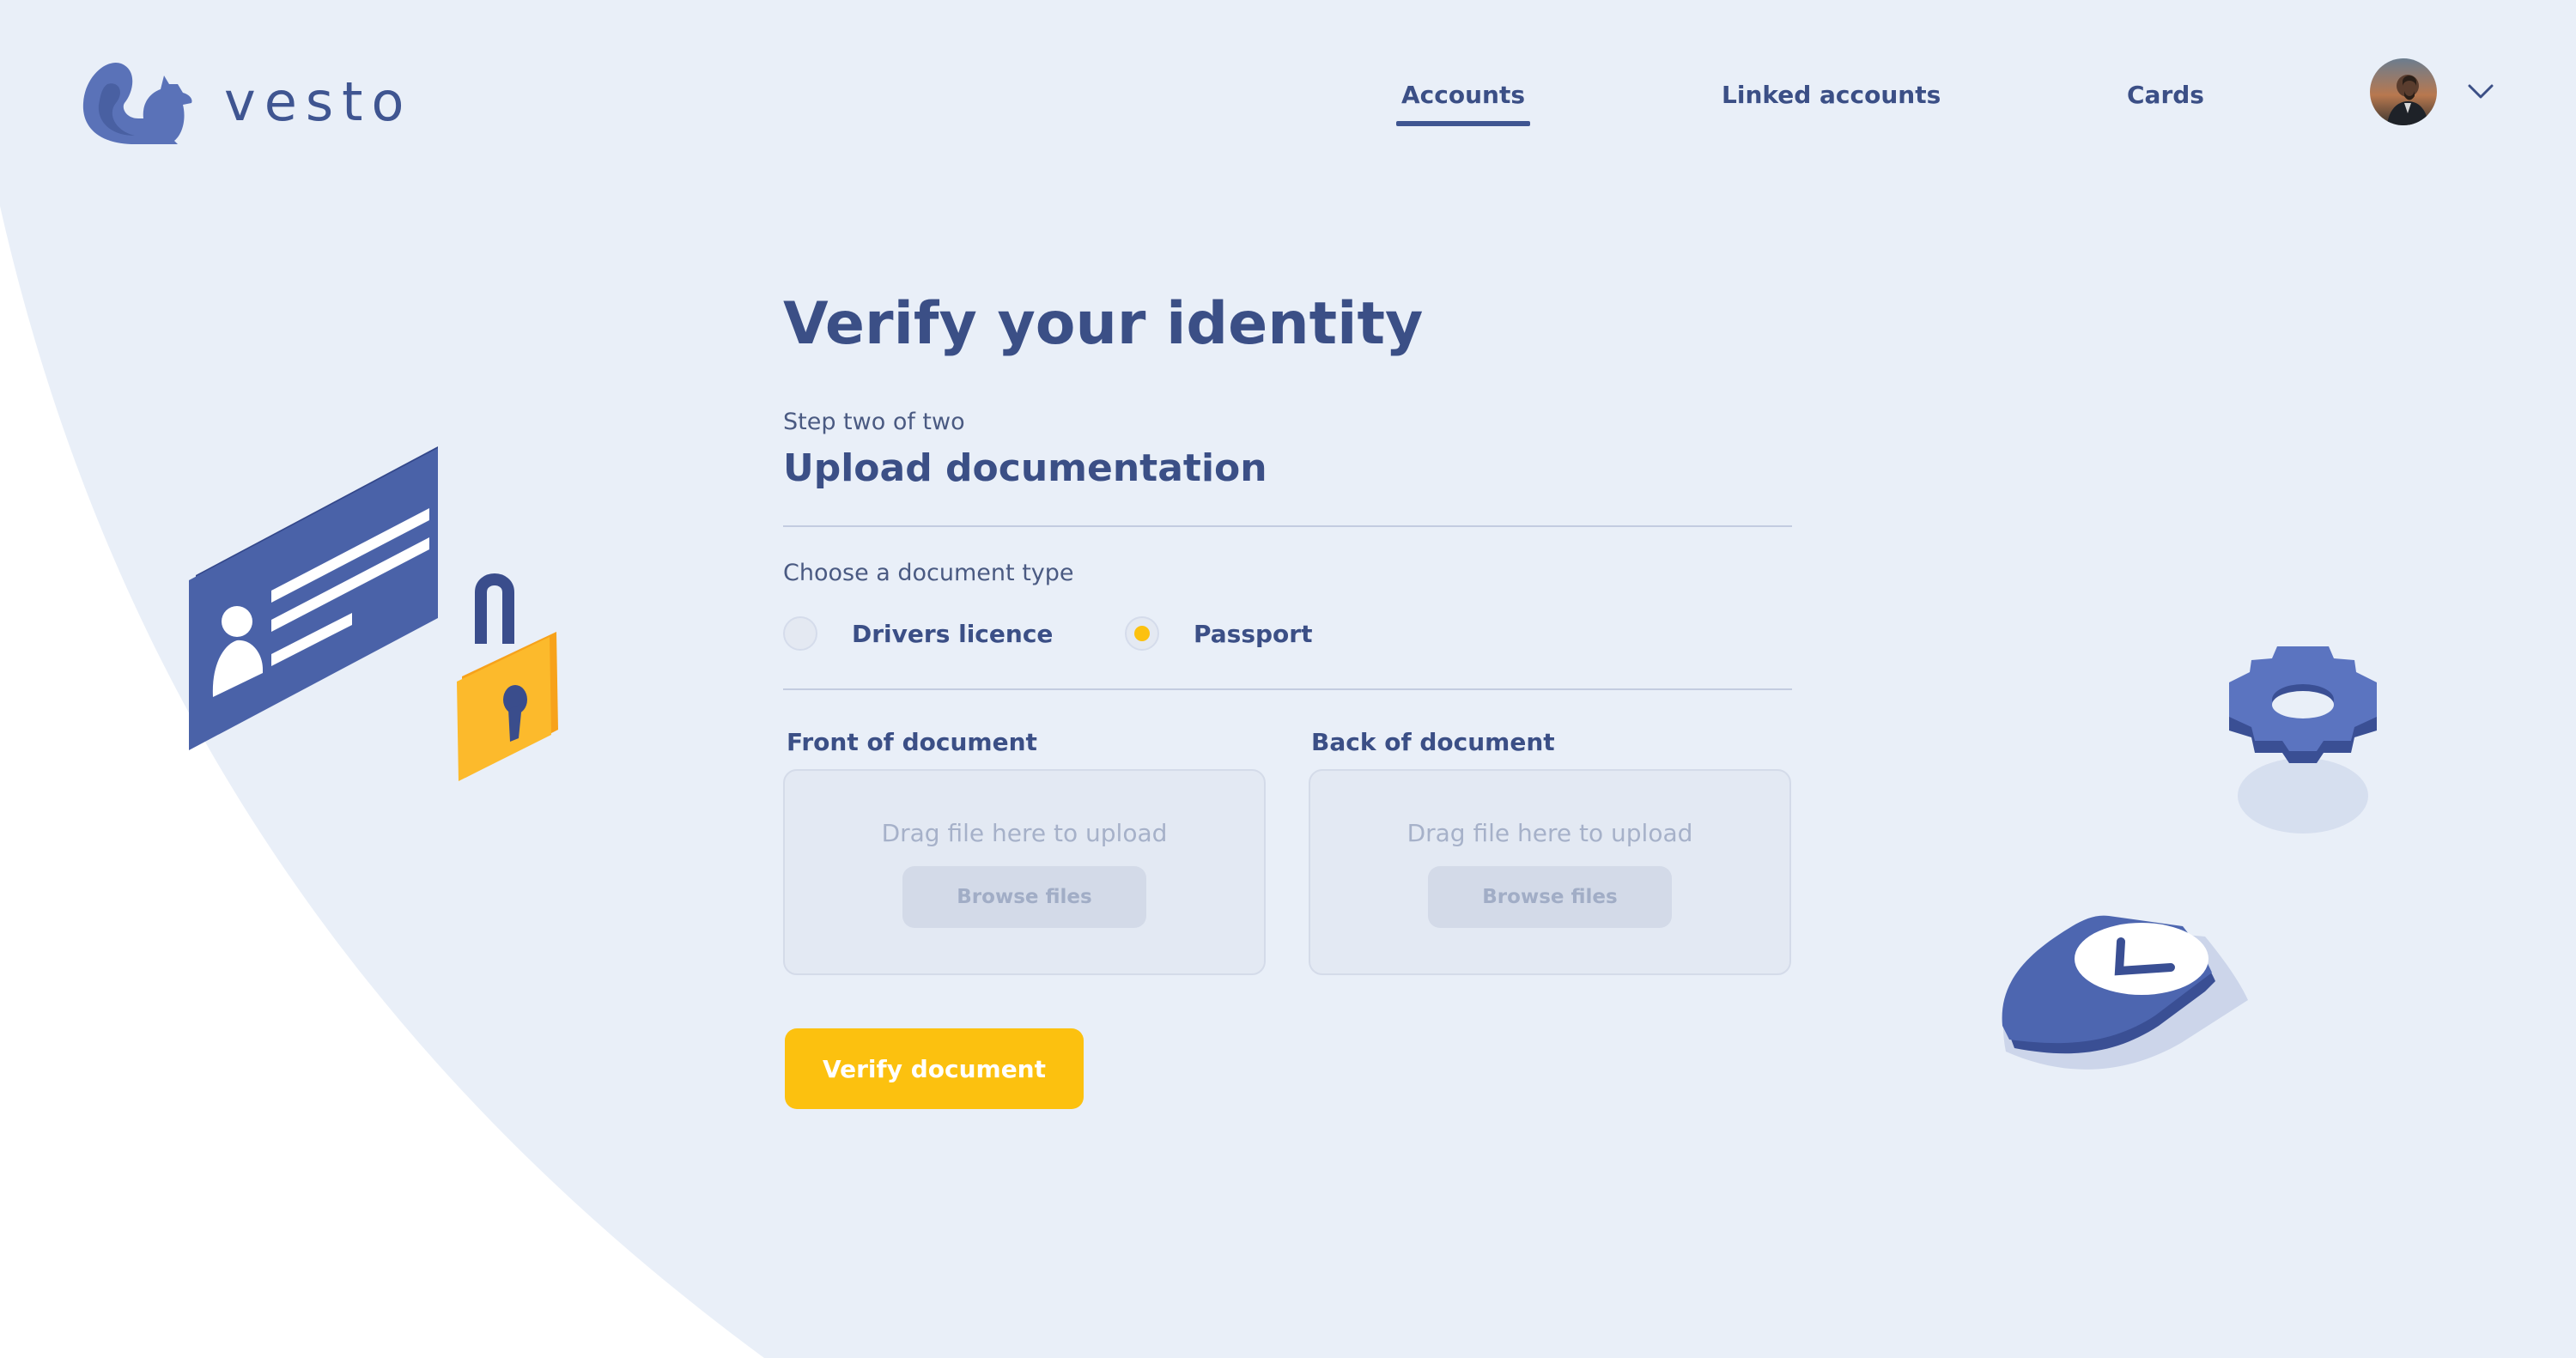 This screenshot has height=1358, width=2576. I want to click on back-document-label: Back of document, so click(1433, 742).